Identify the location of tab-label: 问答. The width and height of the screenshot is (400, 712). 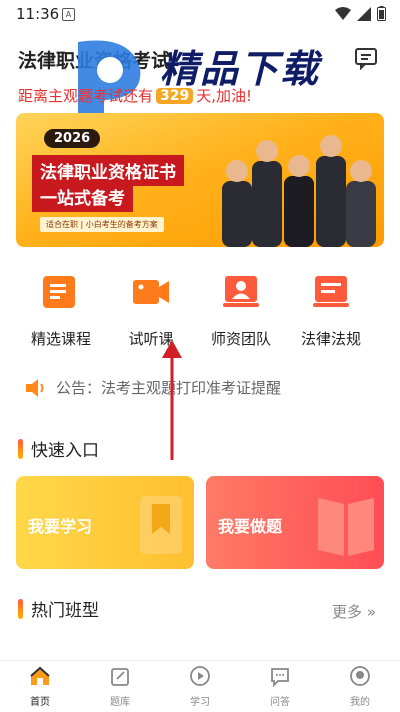
(280, 702).